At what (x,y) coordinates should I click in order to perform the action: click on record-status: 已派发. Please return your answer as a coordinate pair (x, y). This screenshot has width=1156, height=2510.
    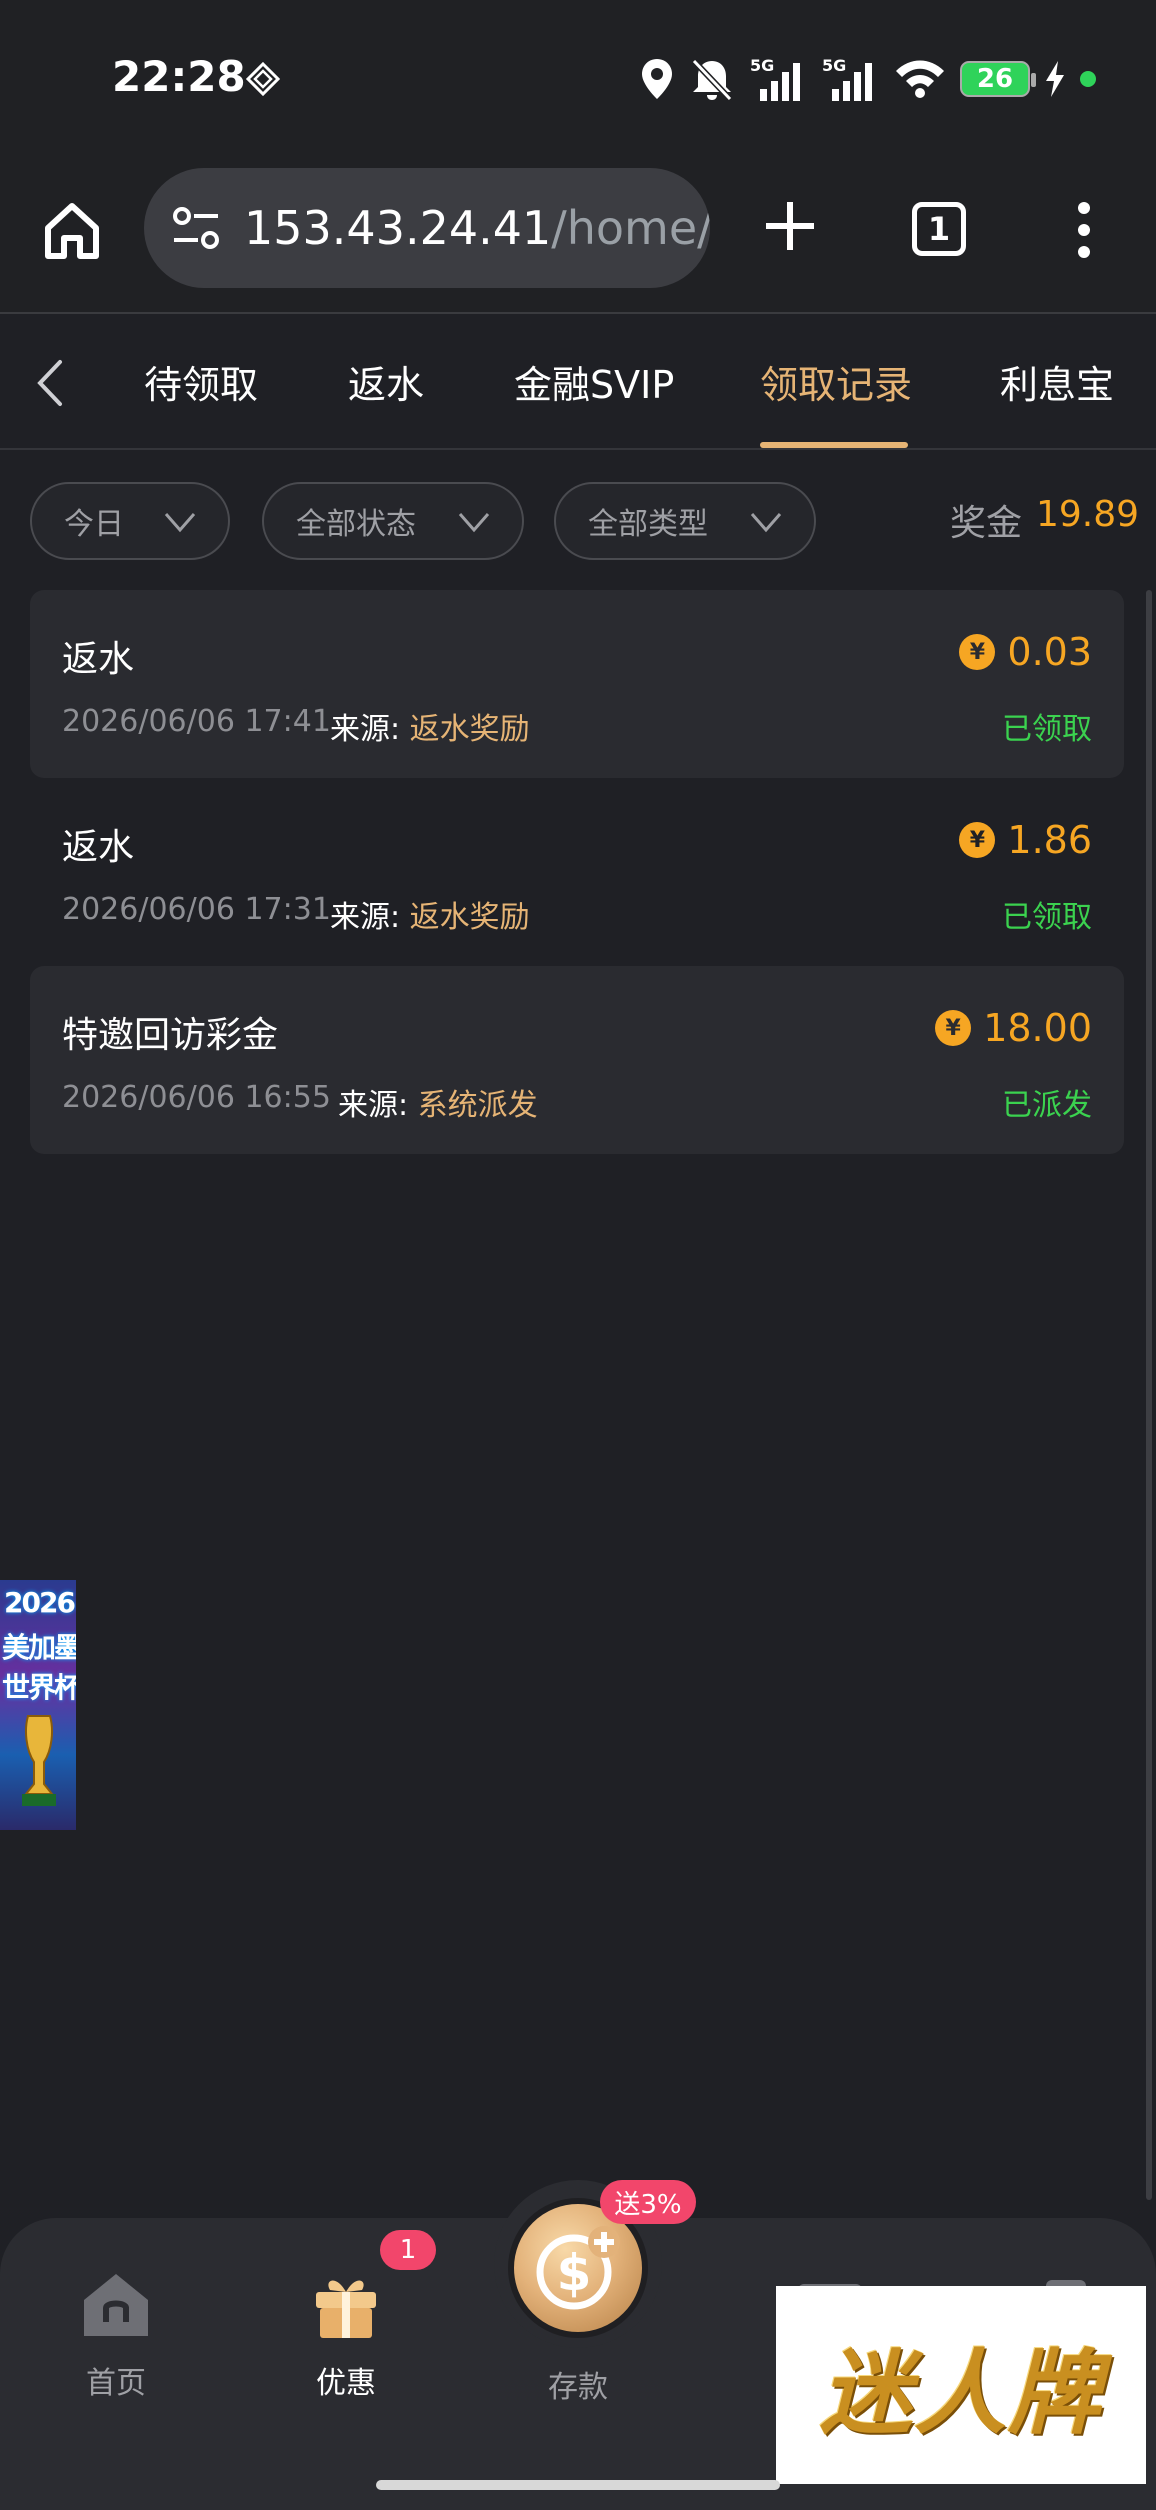
    Looking at the image, I should click on (1047, 1105).